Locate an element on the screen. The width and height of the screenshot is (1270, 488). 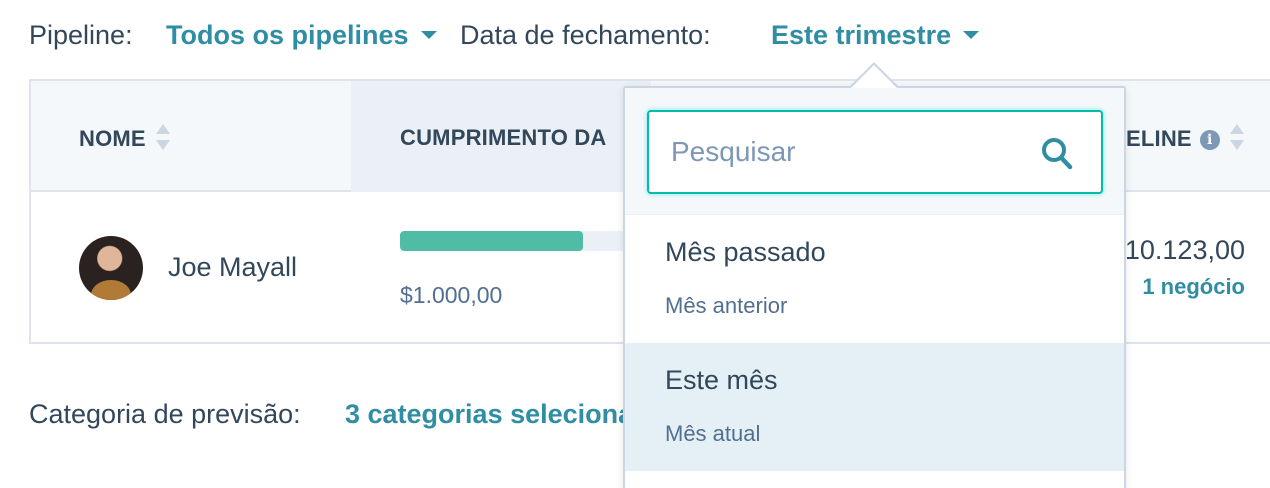
pipeline-amount: 10.123,00 is located at coordinates (1184, 250).